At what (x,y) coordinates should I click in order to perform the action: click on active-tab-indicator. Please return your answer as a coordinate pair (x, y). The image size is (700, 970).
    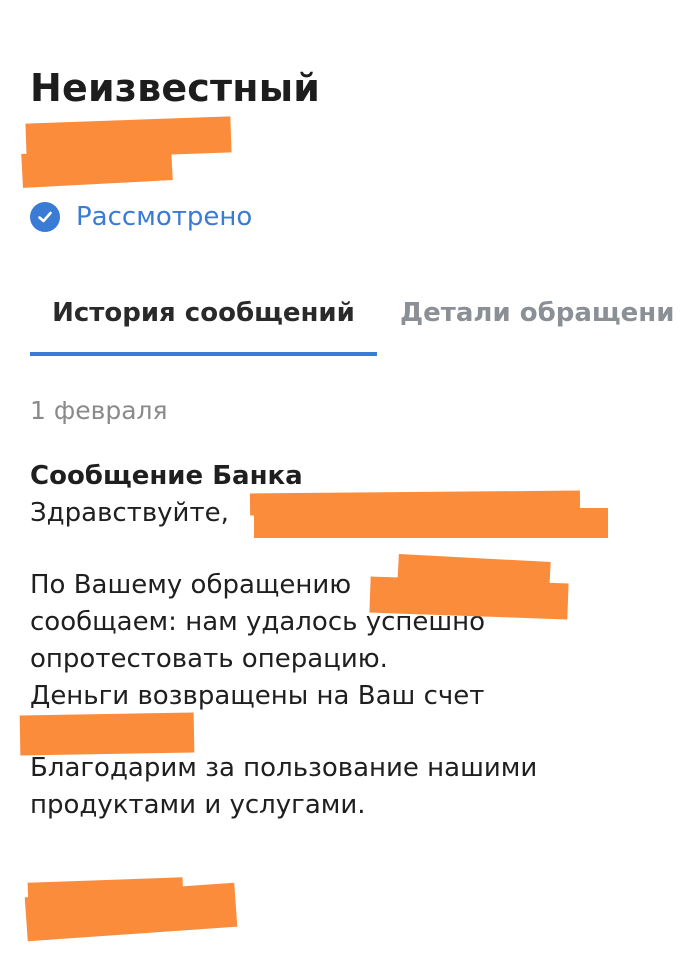
    Looking at the image, I should click on (203, 354).